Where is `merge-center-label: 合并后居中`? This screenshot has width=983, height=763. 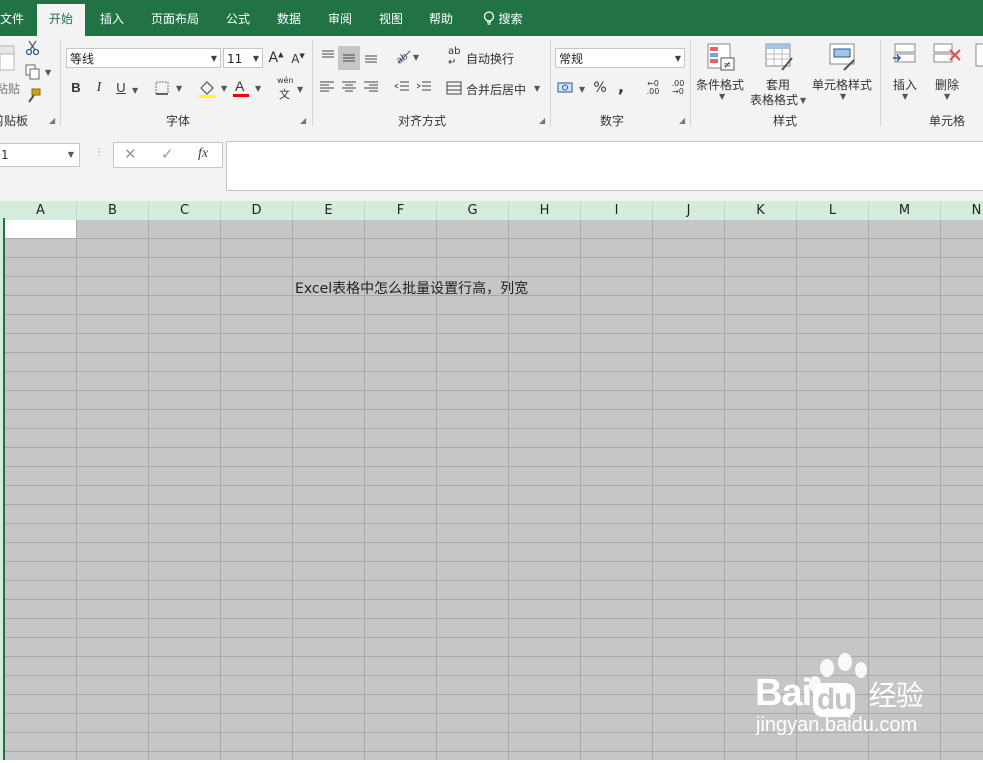 merge-center-label: 合并后居中 is located at coordinates (496, 90).